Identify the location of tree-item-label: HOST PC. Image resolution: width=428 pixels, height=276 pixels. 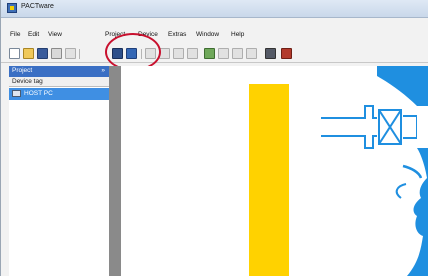
(38, 93).